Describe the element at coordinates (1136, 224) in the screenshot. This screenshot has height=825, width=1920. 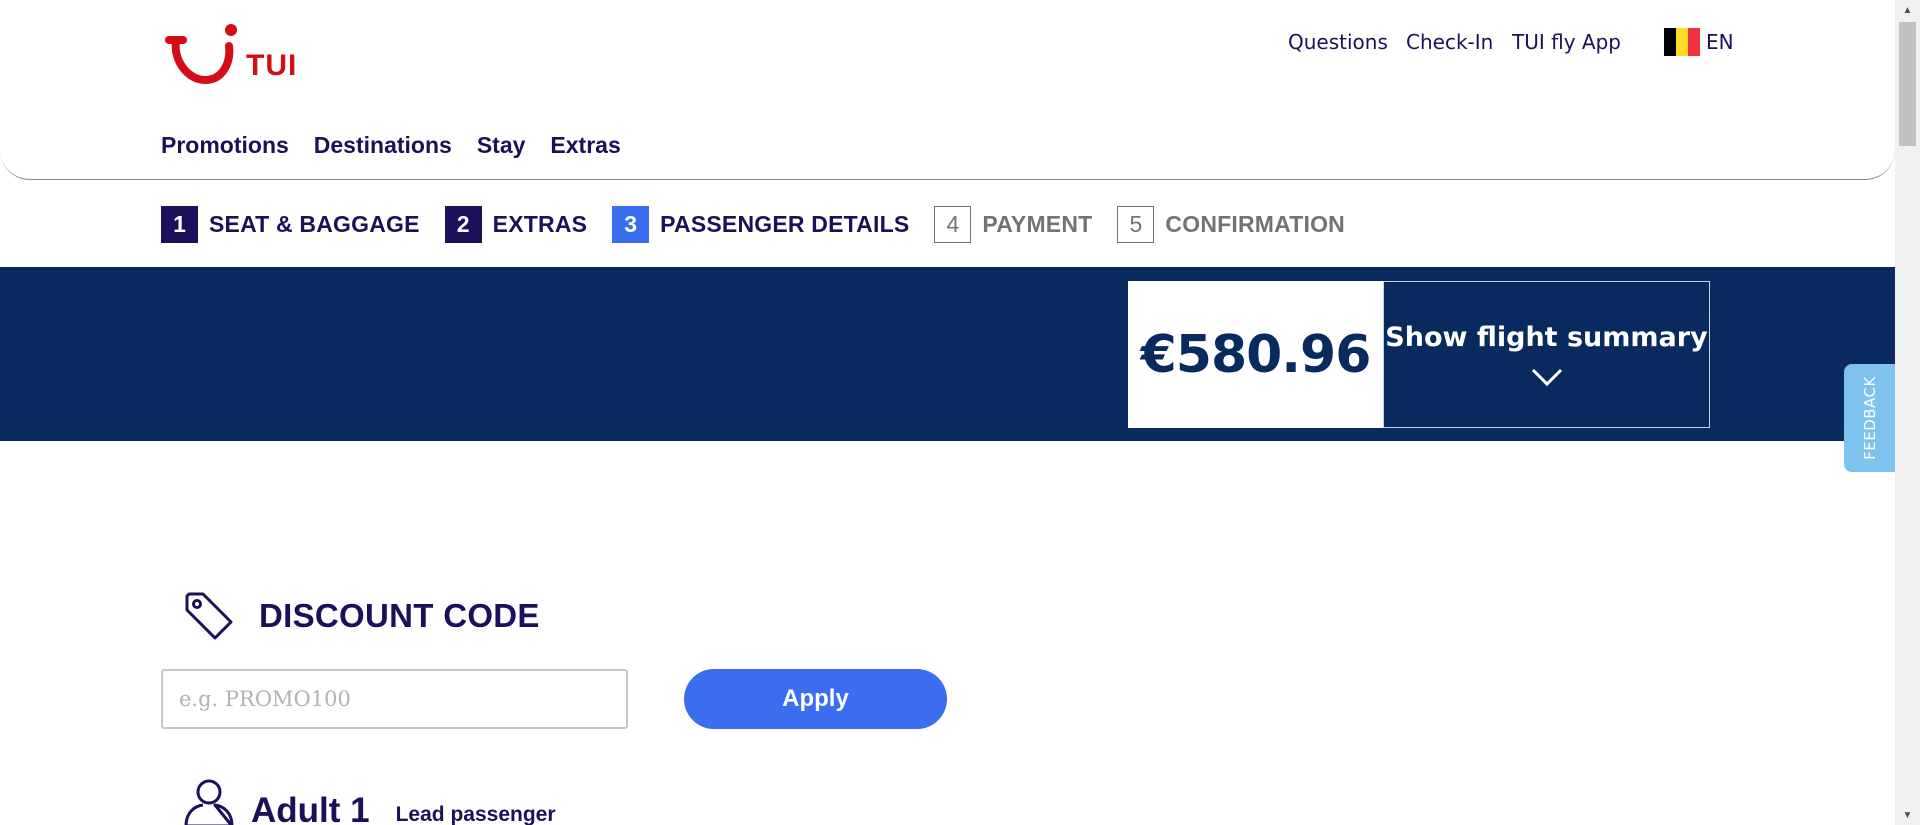
I see `step-number: 5` at that location.